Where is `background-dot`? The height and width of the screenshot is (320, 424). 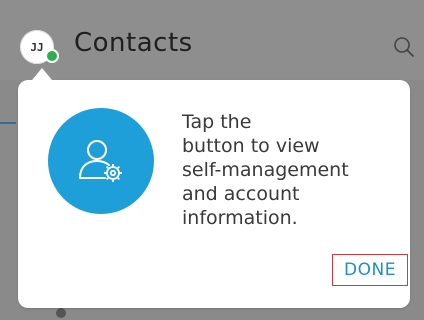
background-dot is located at coordinates (61, 313).